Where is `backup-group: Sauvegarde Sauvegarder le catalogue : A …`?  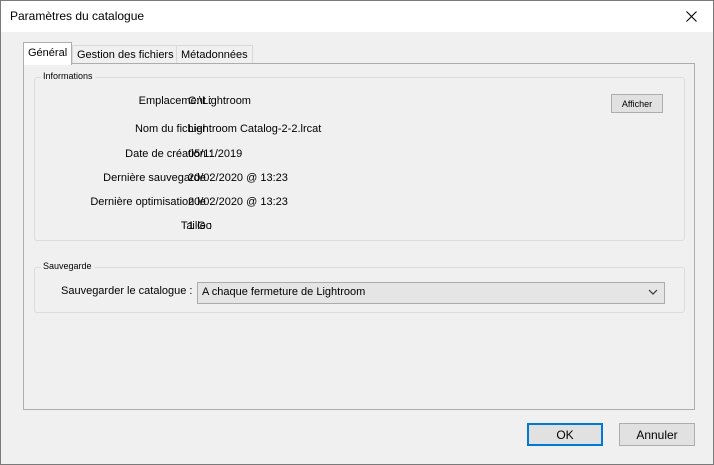
backup-group: Sauvegarde Sauvegarder le catalogue : A … is located at coordinates (359, 287).